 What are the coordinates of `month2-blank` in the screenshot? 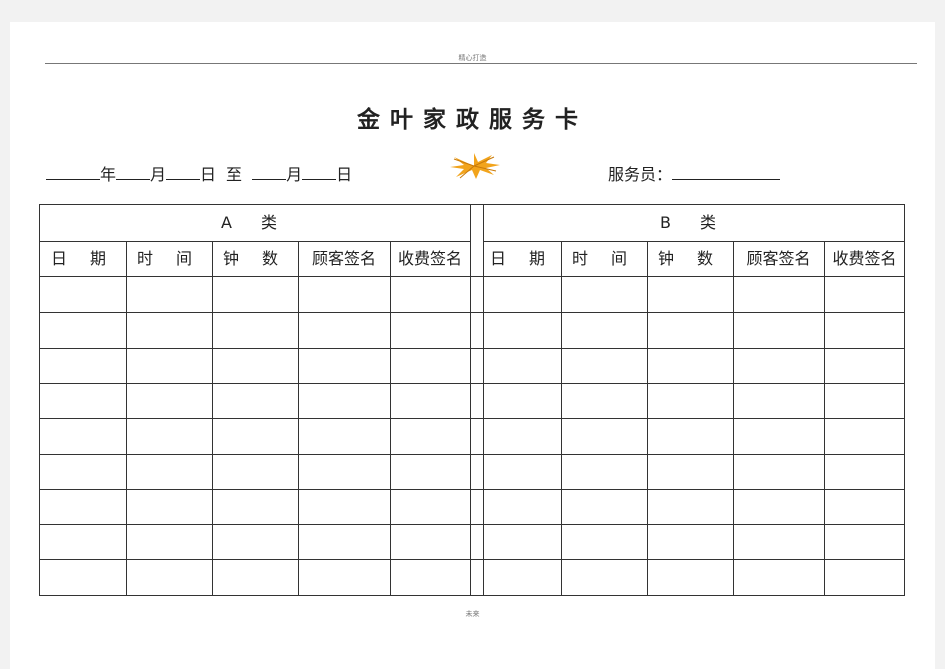 It's located at (269, 172).